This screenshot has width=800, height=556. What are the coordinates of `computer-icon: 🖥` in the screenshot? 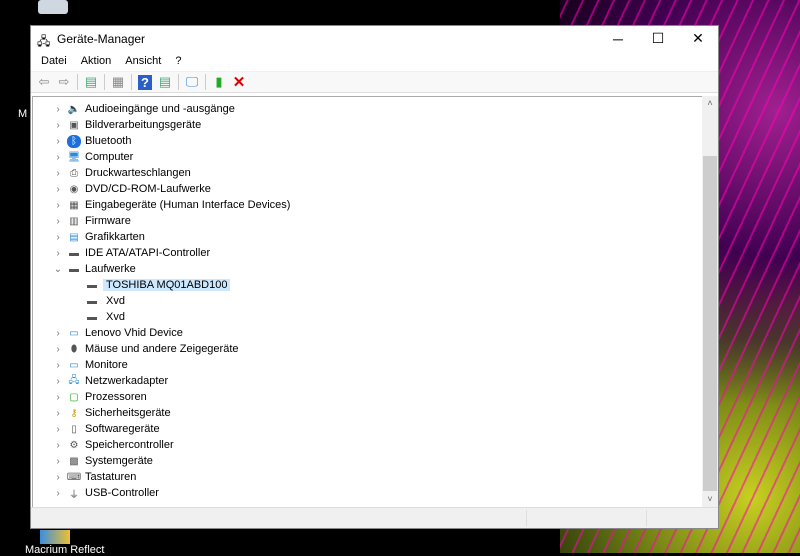 It's located at (74, 157).